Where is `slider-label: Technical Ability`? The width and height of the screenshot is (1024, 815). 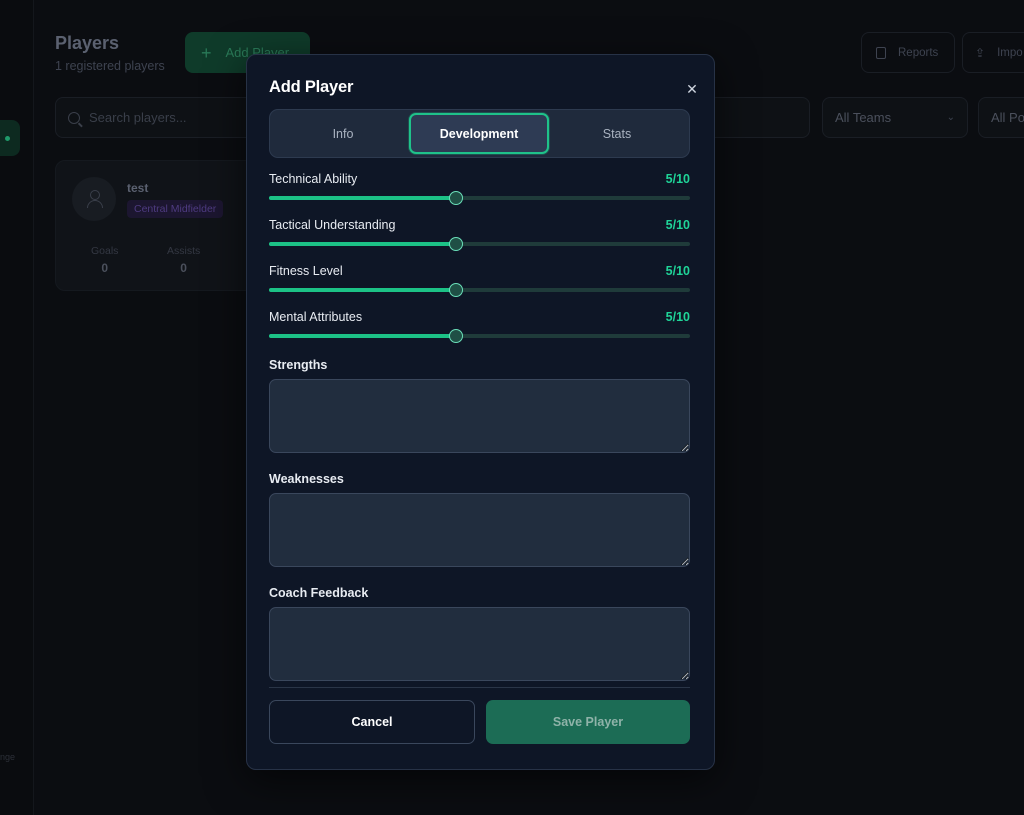 slider-label: Technical Ability is located at coordinates (313, 179).